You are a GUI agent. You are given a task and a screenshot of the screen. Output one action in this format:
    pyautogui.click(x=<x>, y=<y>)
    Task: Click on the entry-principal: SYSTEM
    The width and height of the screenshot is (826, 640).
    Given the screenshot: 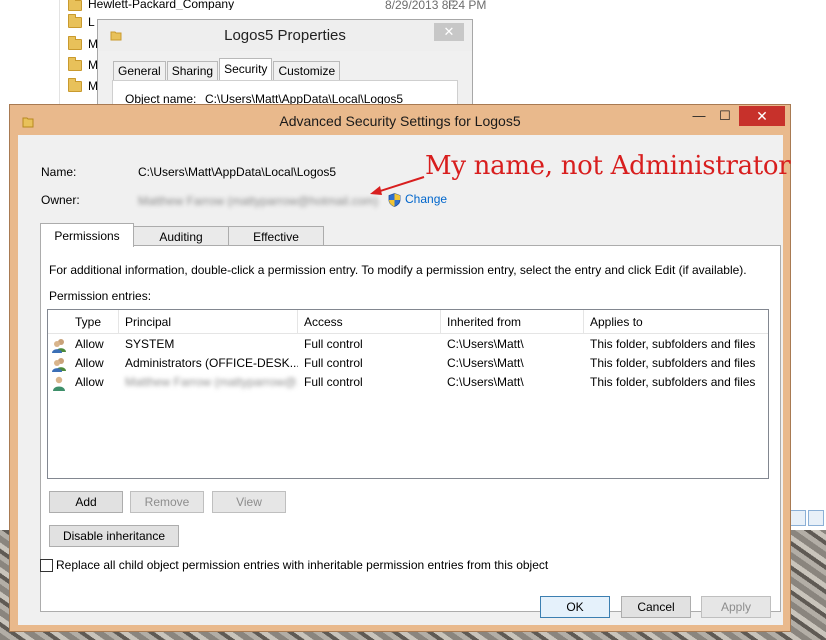 What is the action you would take?
    pyautogui.click(x=150, y=344)
    